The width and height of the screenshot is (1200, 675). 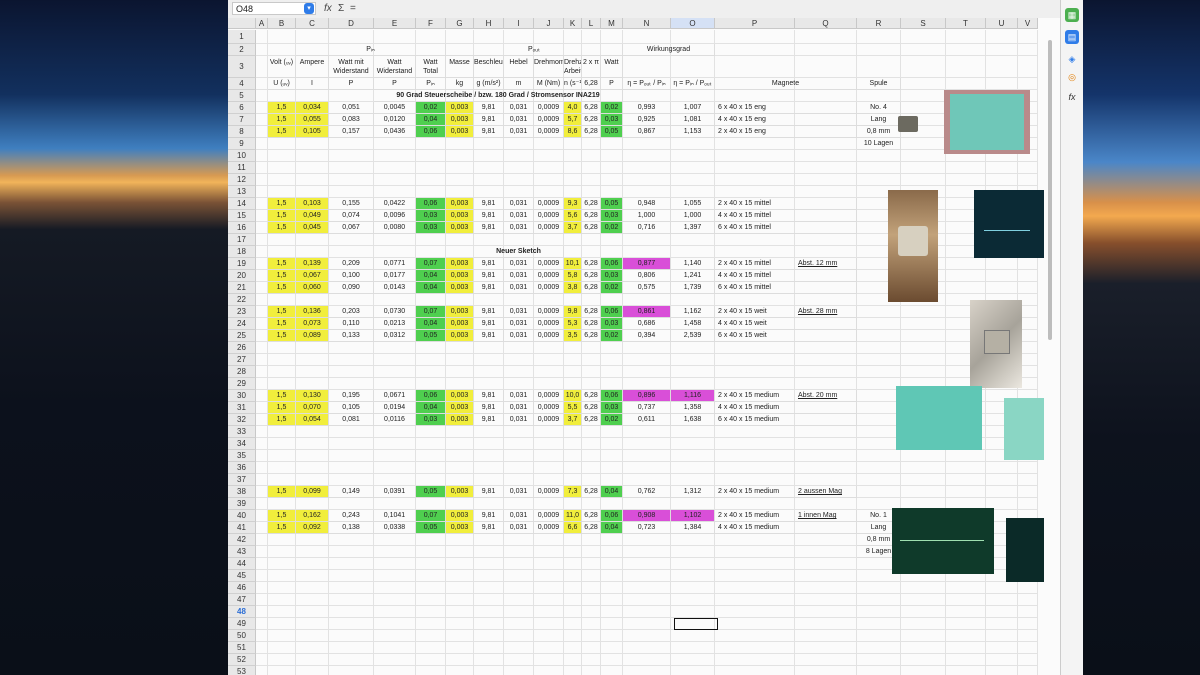 I want to click on header-spule: Spule, so click(x=879, y=84).